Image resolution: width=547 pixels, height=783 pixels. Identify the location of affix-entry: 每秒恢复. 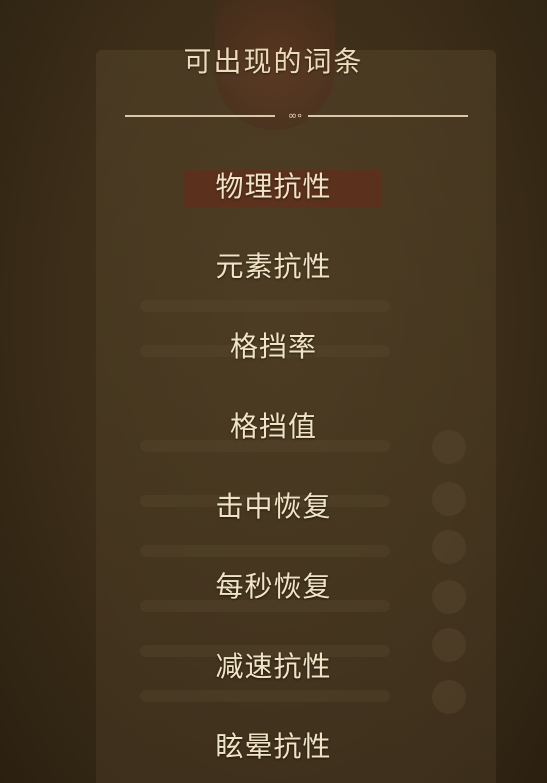
(273, 586).